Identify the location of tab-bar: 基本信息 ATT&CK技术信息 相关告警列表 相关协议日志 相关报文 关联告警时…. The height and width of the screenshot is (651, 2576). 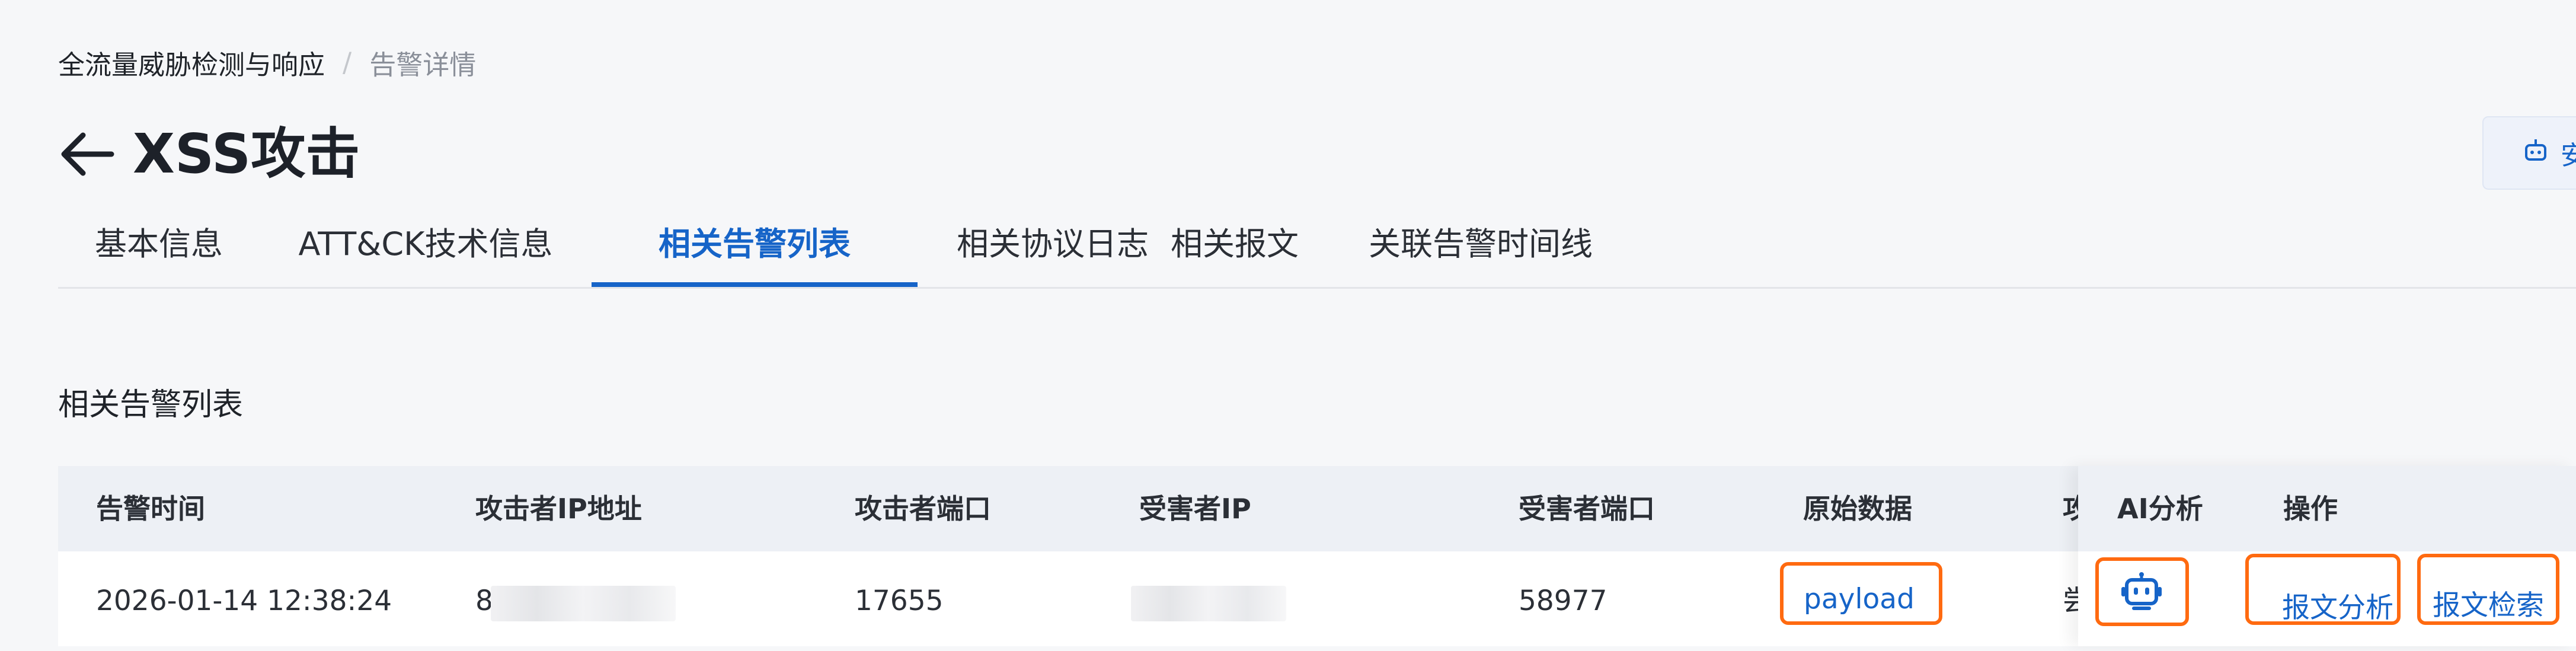
(1317, 250).